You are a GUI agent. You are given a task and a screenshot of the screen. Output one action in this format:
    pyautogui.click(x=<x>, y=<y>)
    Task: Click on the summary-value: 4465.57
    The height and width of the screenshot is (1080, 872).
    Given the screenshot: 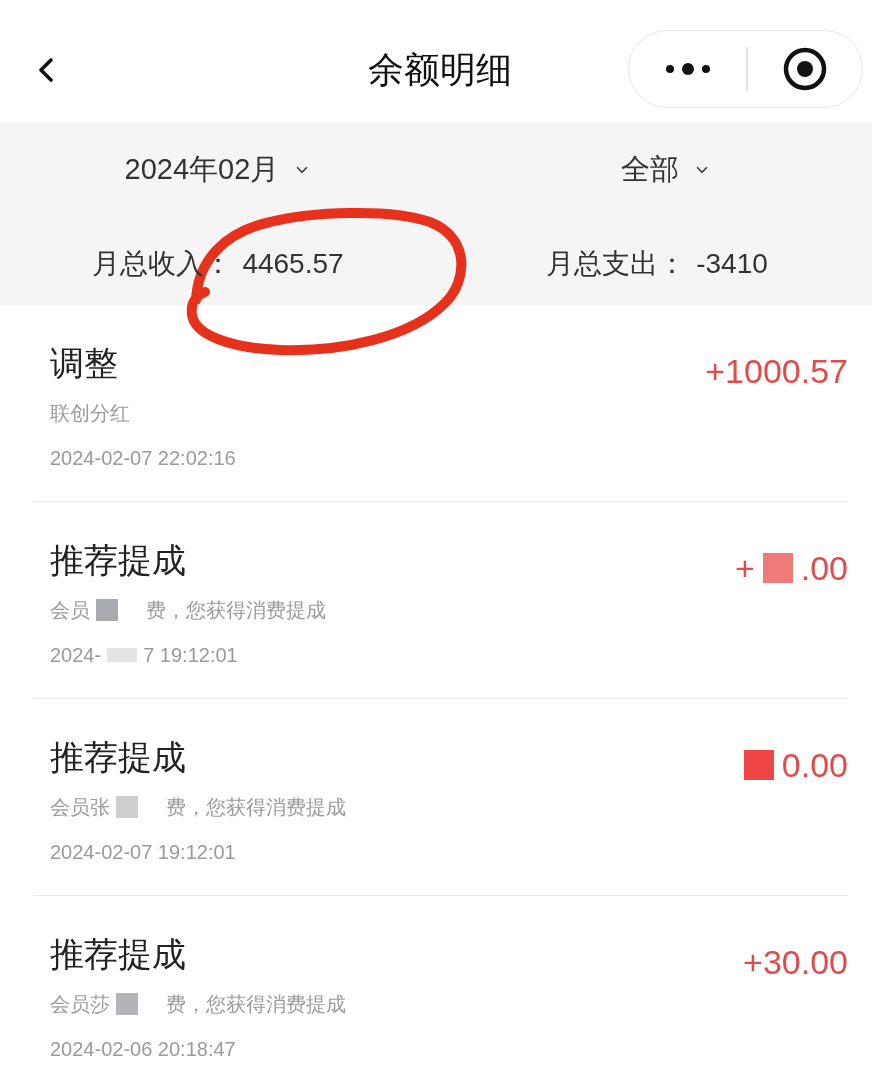 What is the action you would take?
    pyautogui.click(x=293, y=264)
    